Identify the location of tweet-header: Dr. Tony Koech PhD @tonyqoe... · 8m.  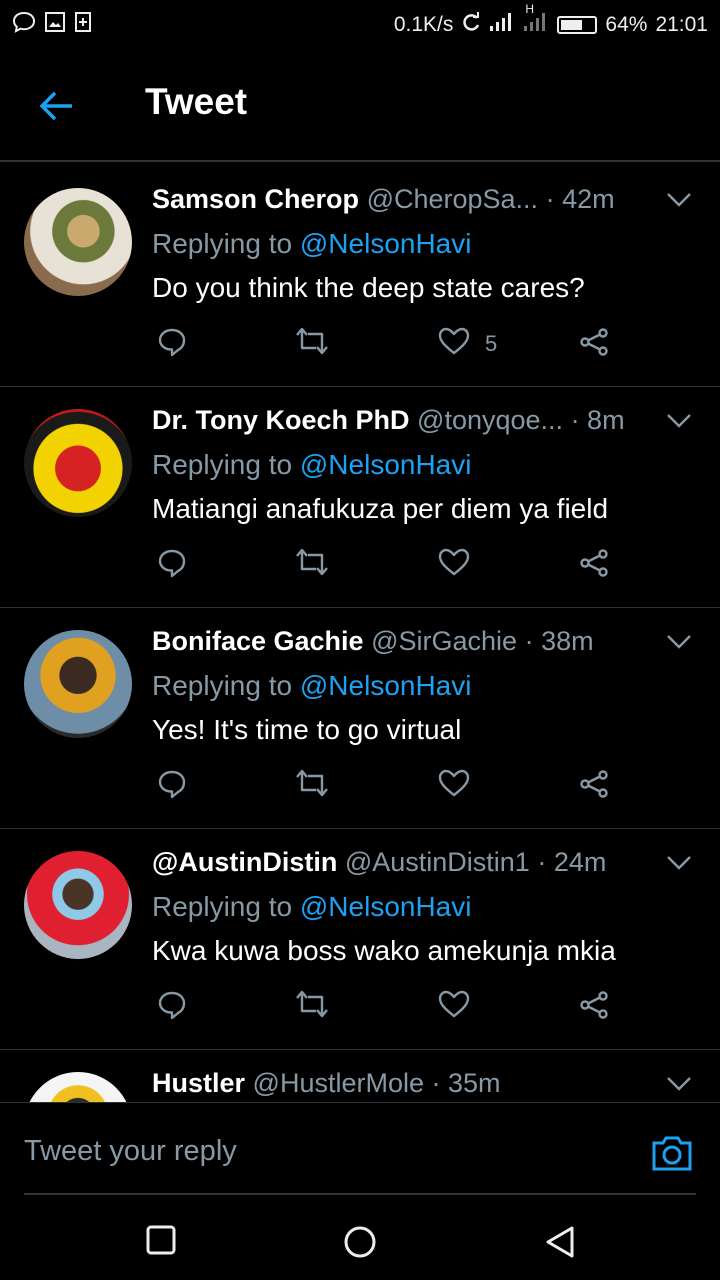
(412, 420).